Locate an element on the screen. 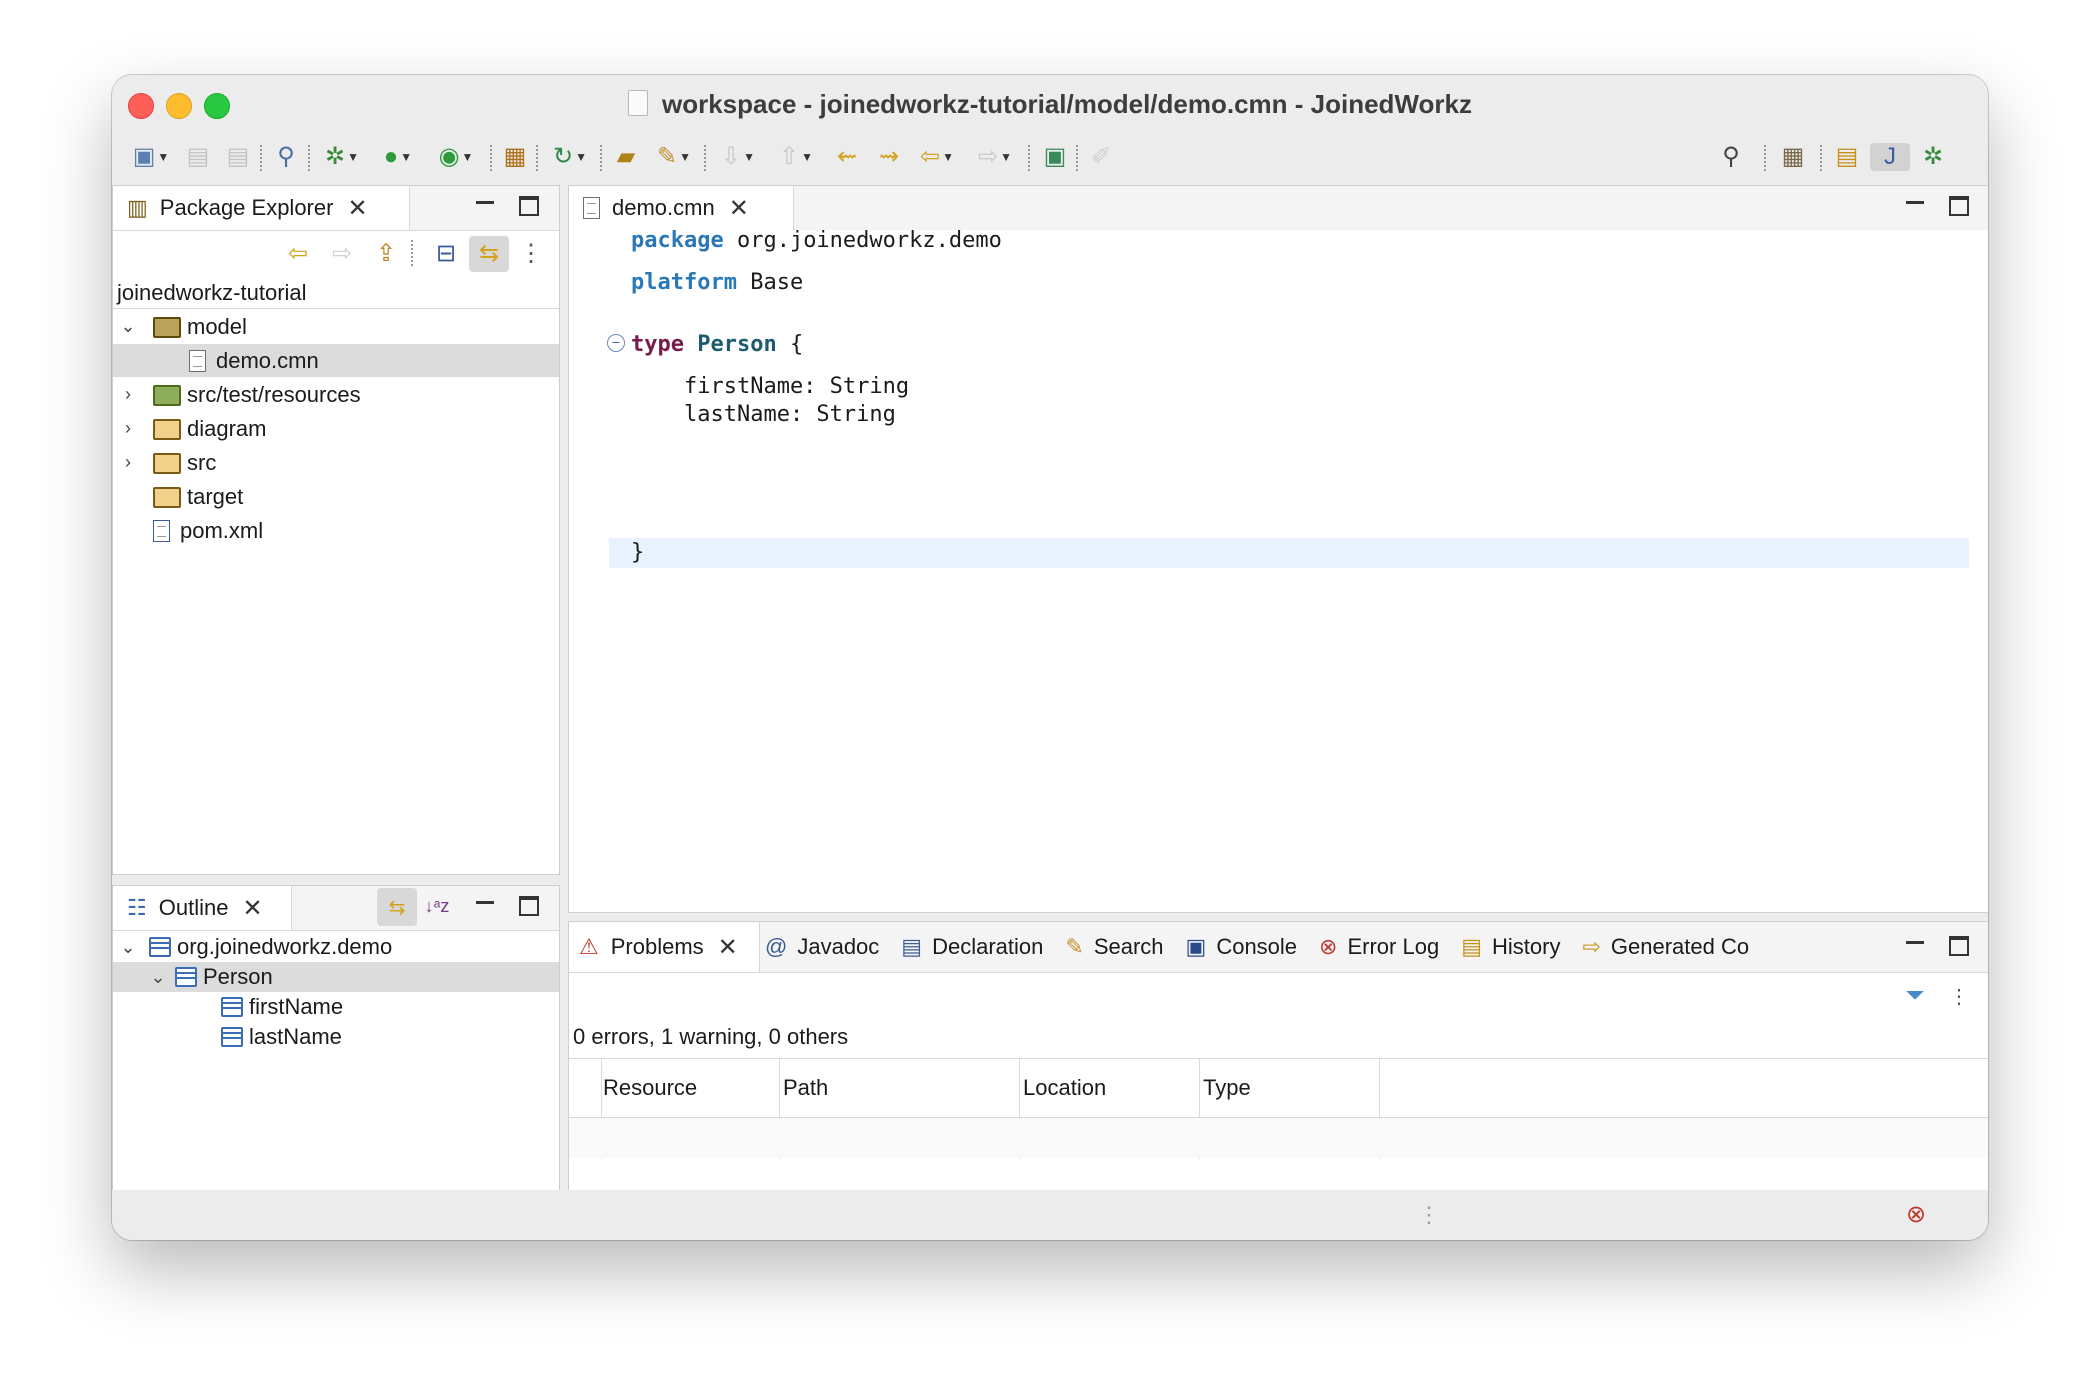 This screenshot has width=2098, height=1386. prev-annotation-icon: ⇧ ▼ is located at coordinates (796, 157).